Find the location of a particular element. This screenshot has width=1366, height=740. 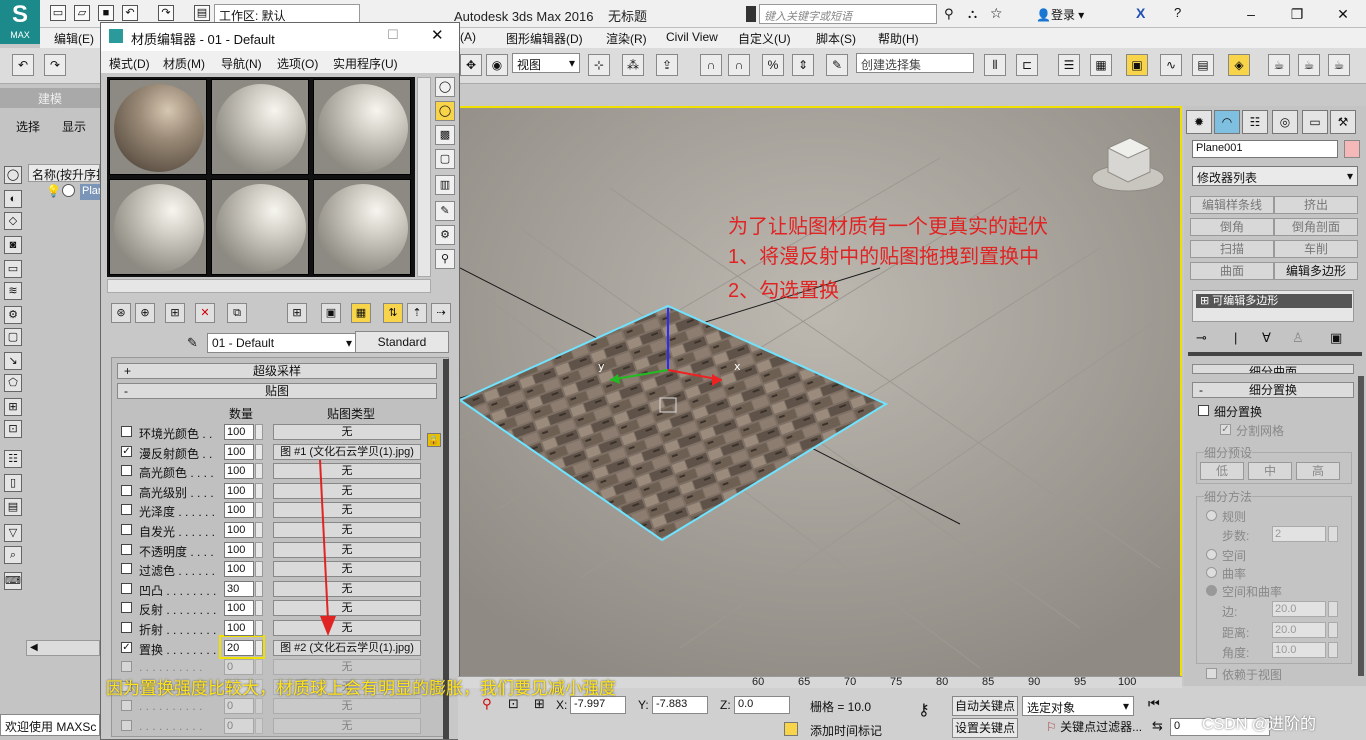

display-tab: 显示 is located at coordinates (74, 126).